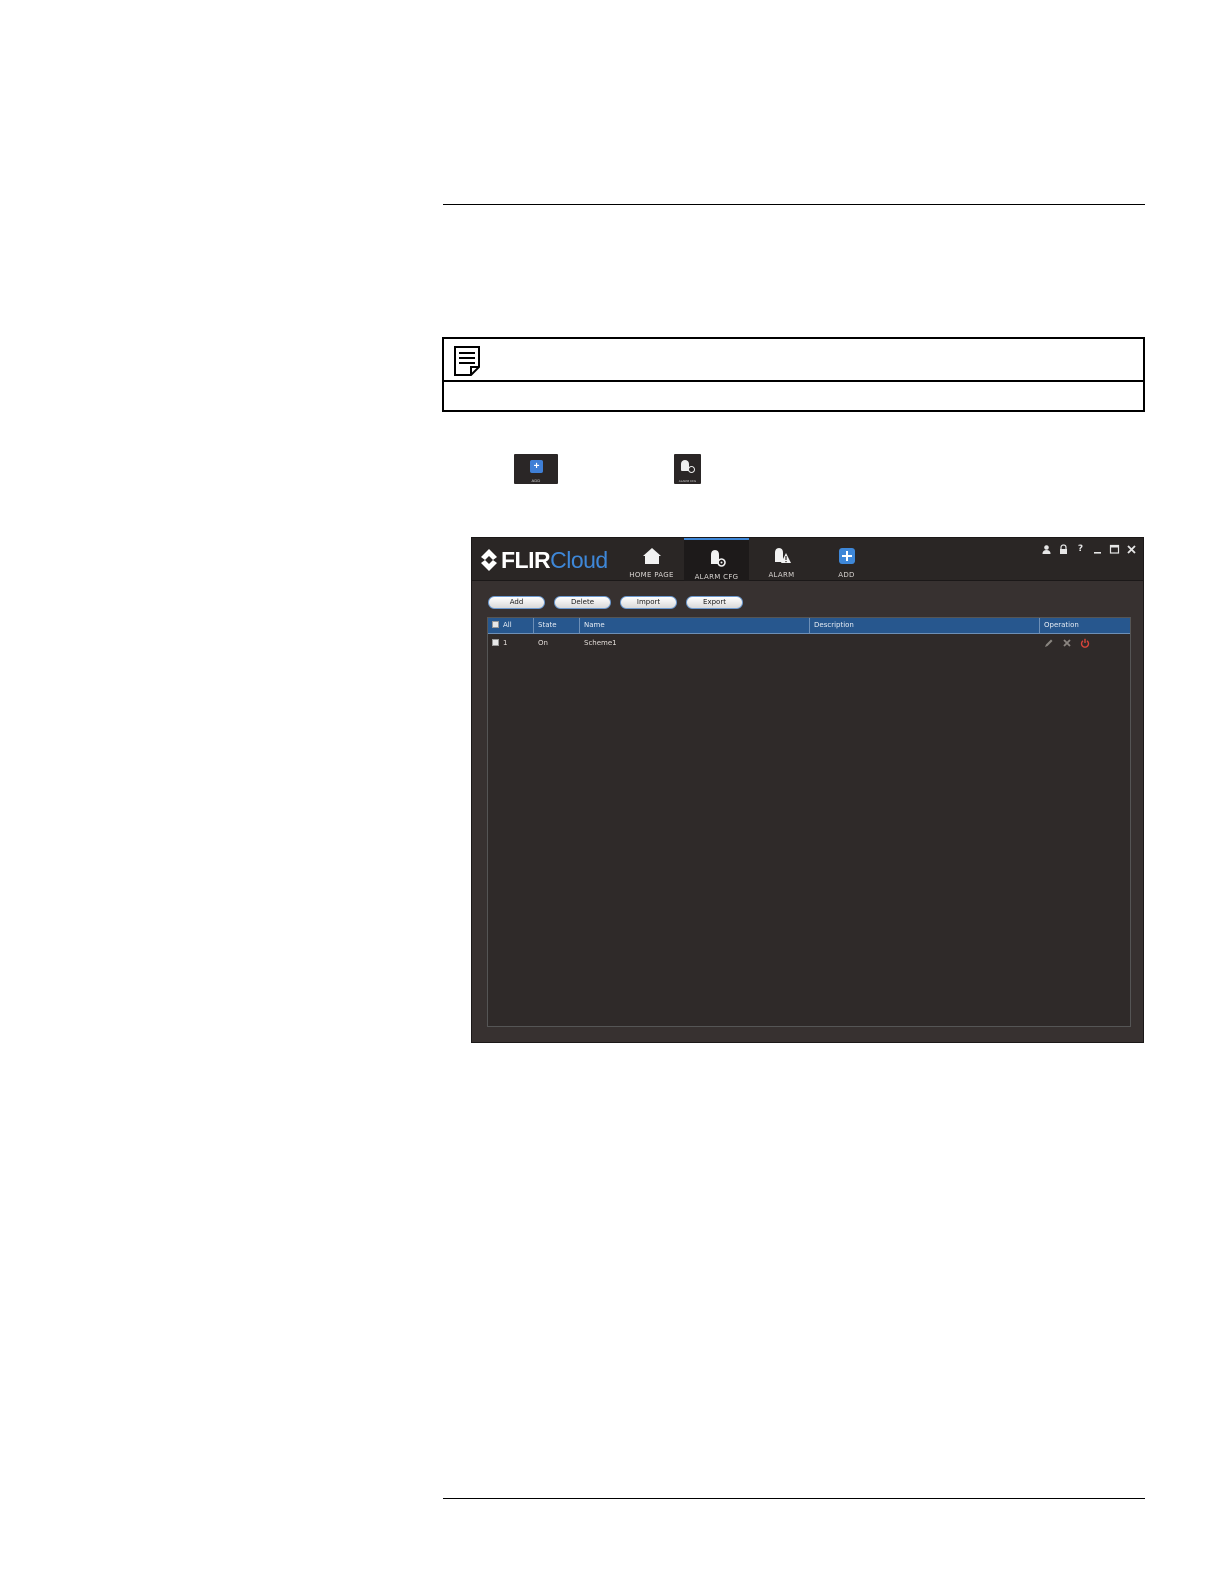 The width and height of the screenshot is (1224, 1584). What do you see at coordinates (467, 361) in the screenshot?
I see `note-icon` at bounding box center [467, 361].